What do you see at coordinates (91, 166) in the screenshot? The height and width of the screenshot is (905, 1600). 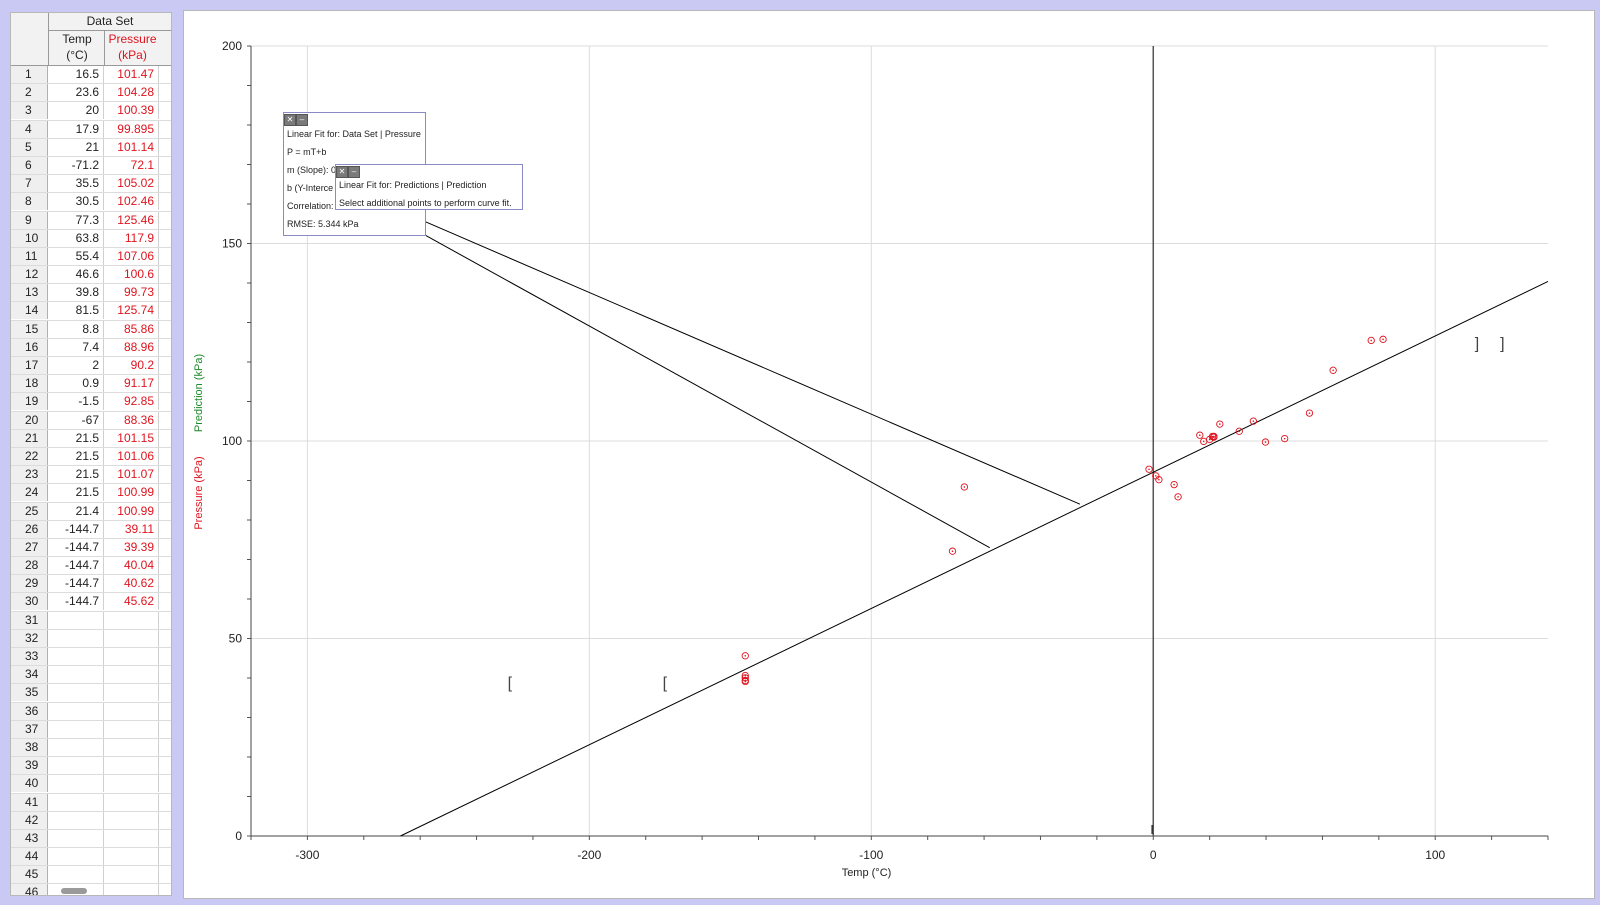 I see `table-row: 6 -71.2 72.1` at bounding box center [91, 166].